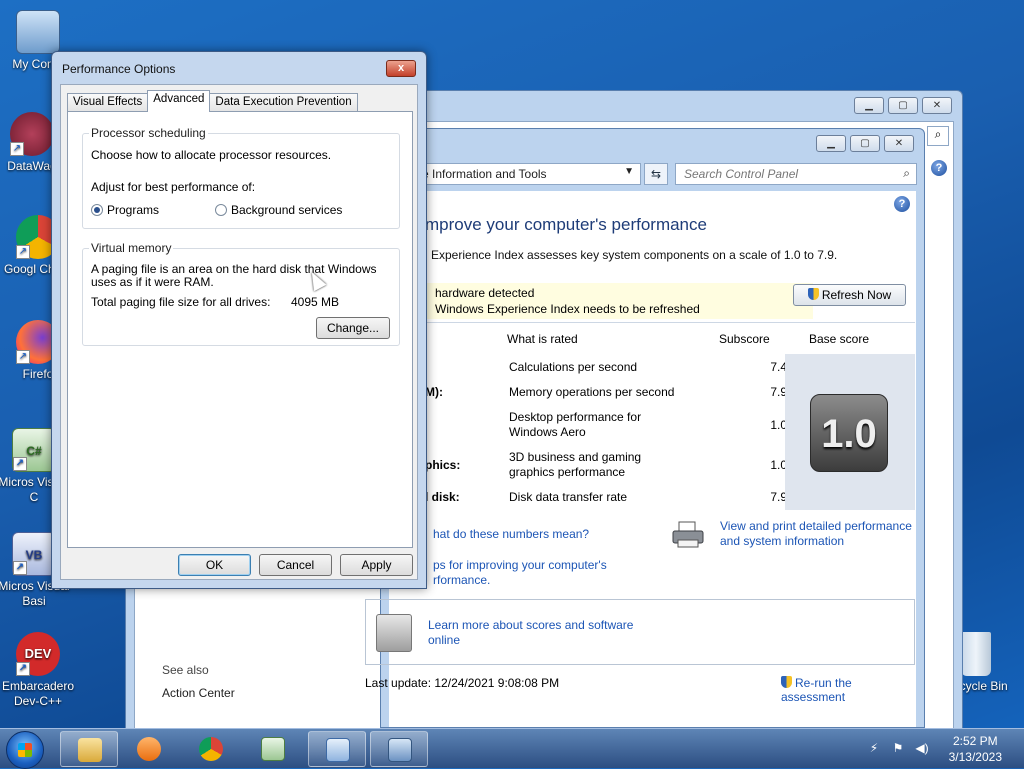  I want to click on media-player-icon, so click(149, 749).